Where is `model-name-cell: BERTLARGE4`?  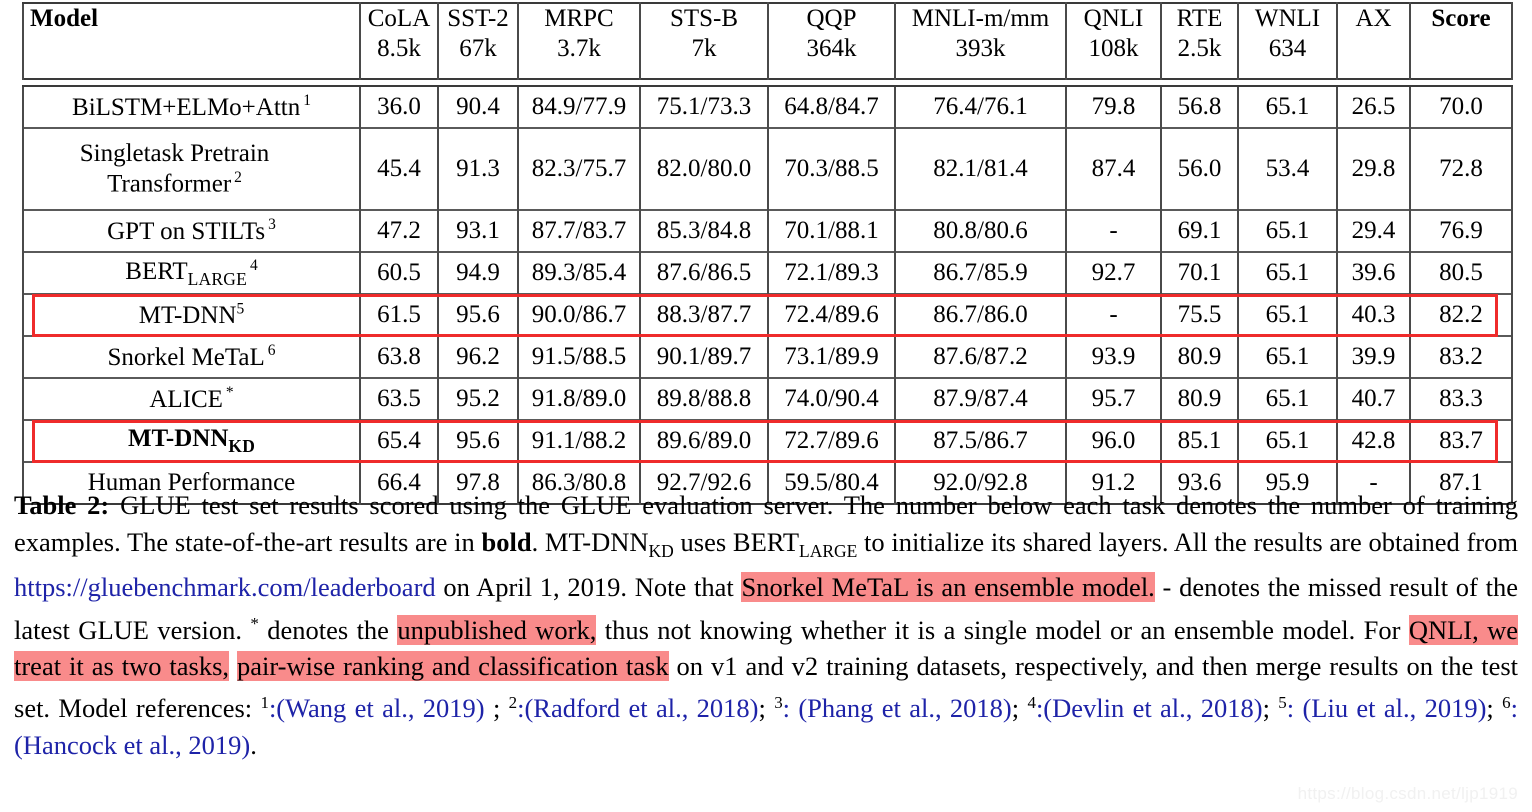
model-name-cell: BERTLARGE4 is located at coordinates (191, 273).